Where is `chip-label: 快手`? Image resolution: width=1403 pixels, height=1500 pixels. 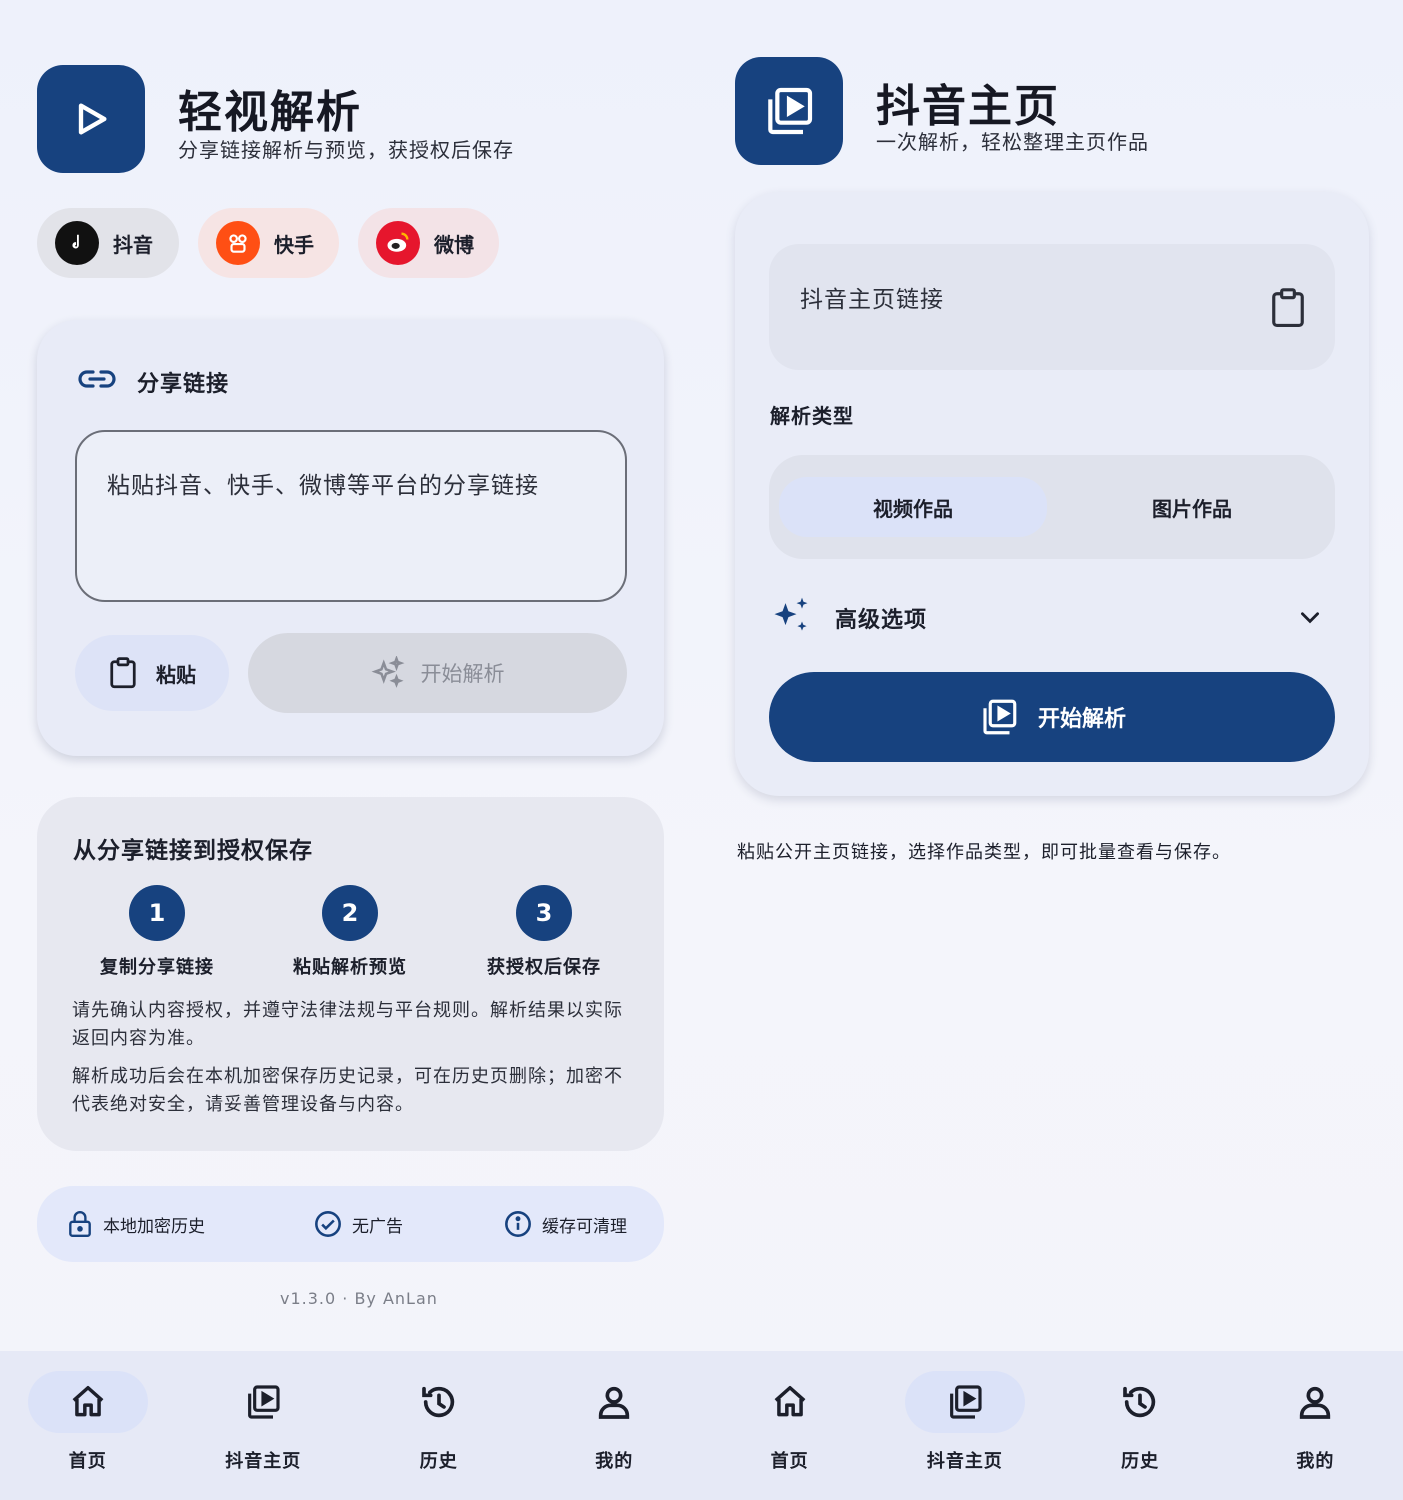 chip-label: 快手 is located at coordinates (294, 244).